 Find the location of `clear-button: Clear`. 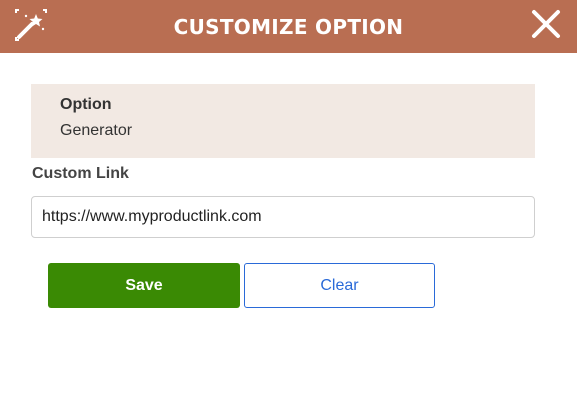

clear-button: Clear is located at coordinates (339, 285).